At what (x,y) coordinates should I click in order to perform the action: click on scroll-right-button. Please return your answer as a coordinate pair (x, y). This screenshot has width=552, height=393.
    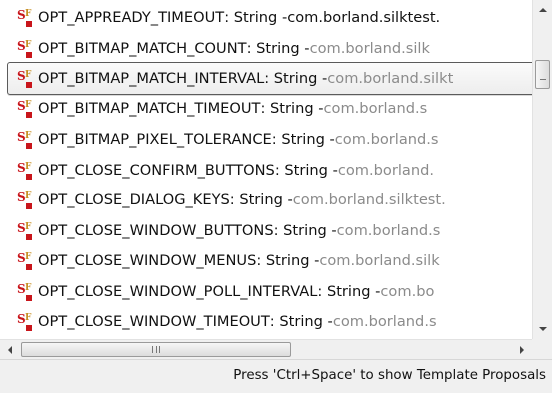
    Looking at the image, I should click on (522, 349).